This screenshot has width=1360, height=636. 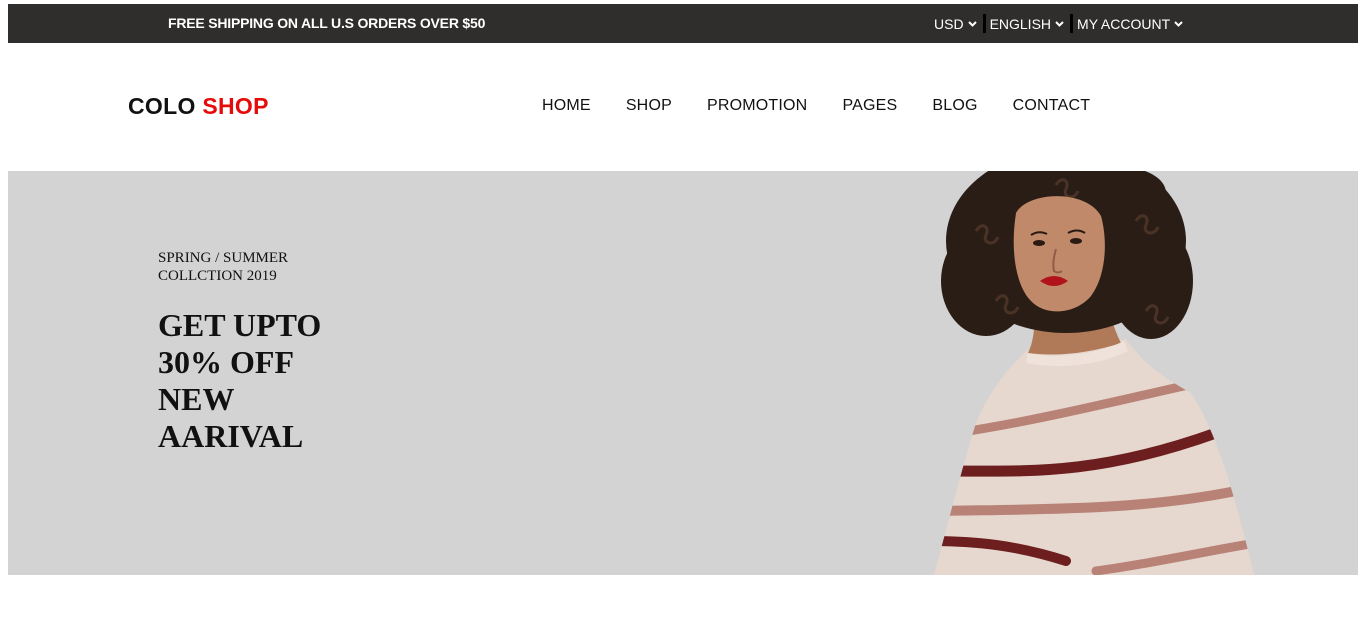 I want to click on currency-label: USD, so click(x=949, y=23).